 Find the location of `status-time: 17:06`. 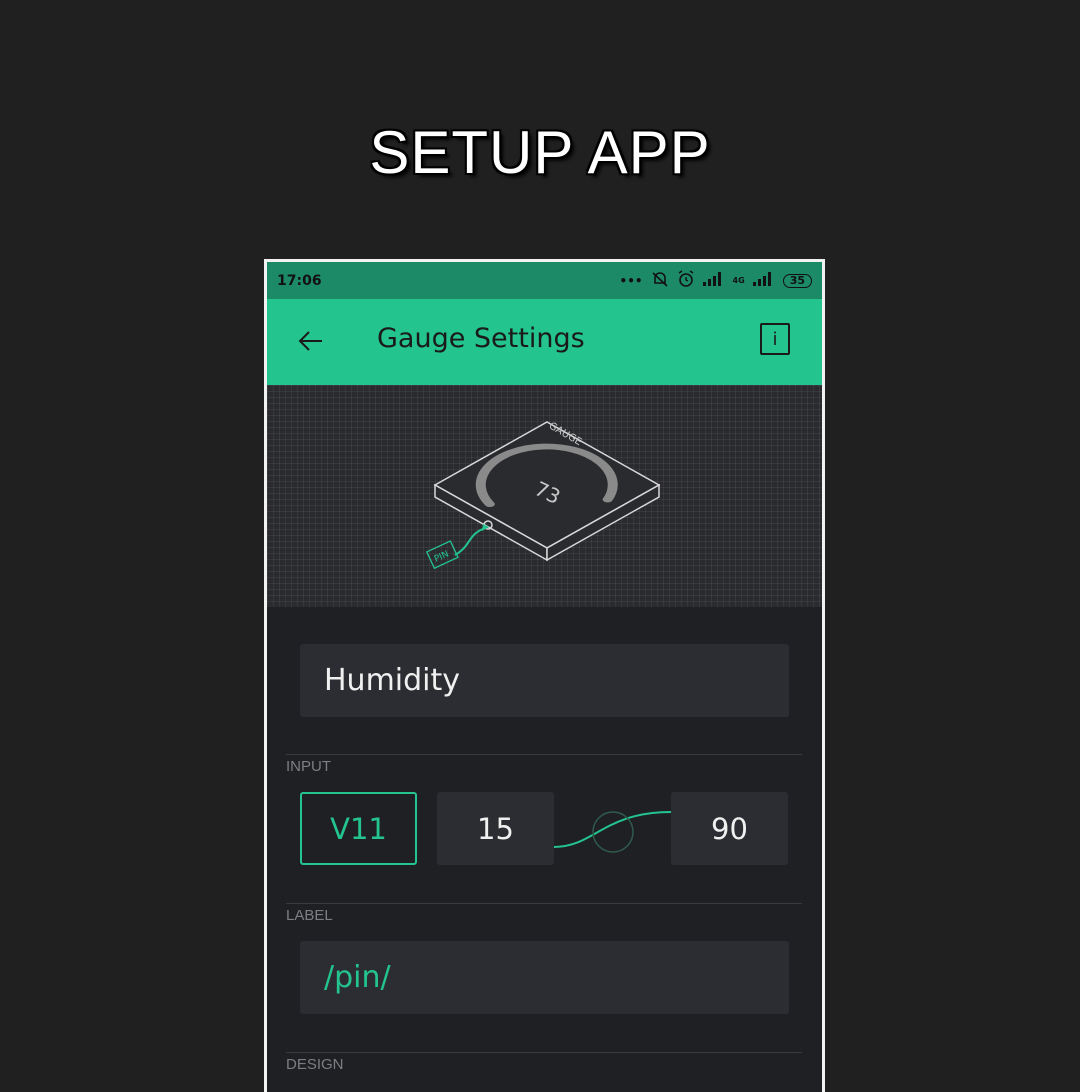

status-time: 17:06 is located at coordinates (299, 280).